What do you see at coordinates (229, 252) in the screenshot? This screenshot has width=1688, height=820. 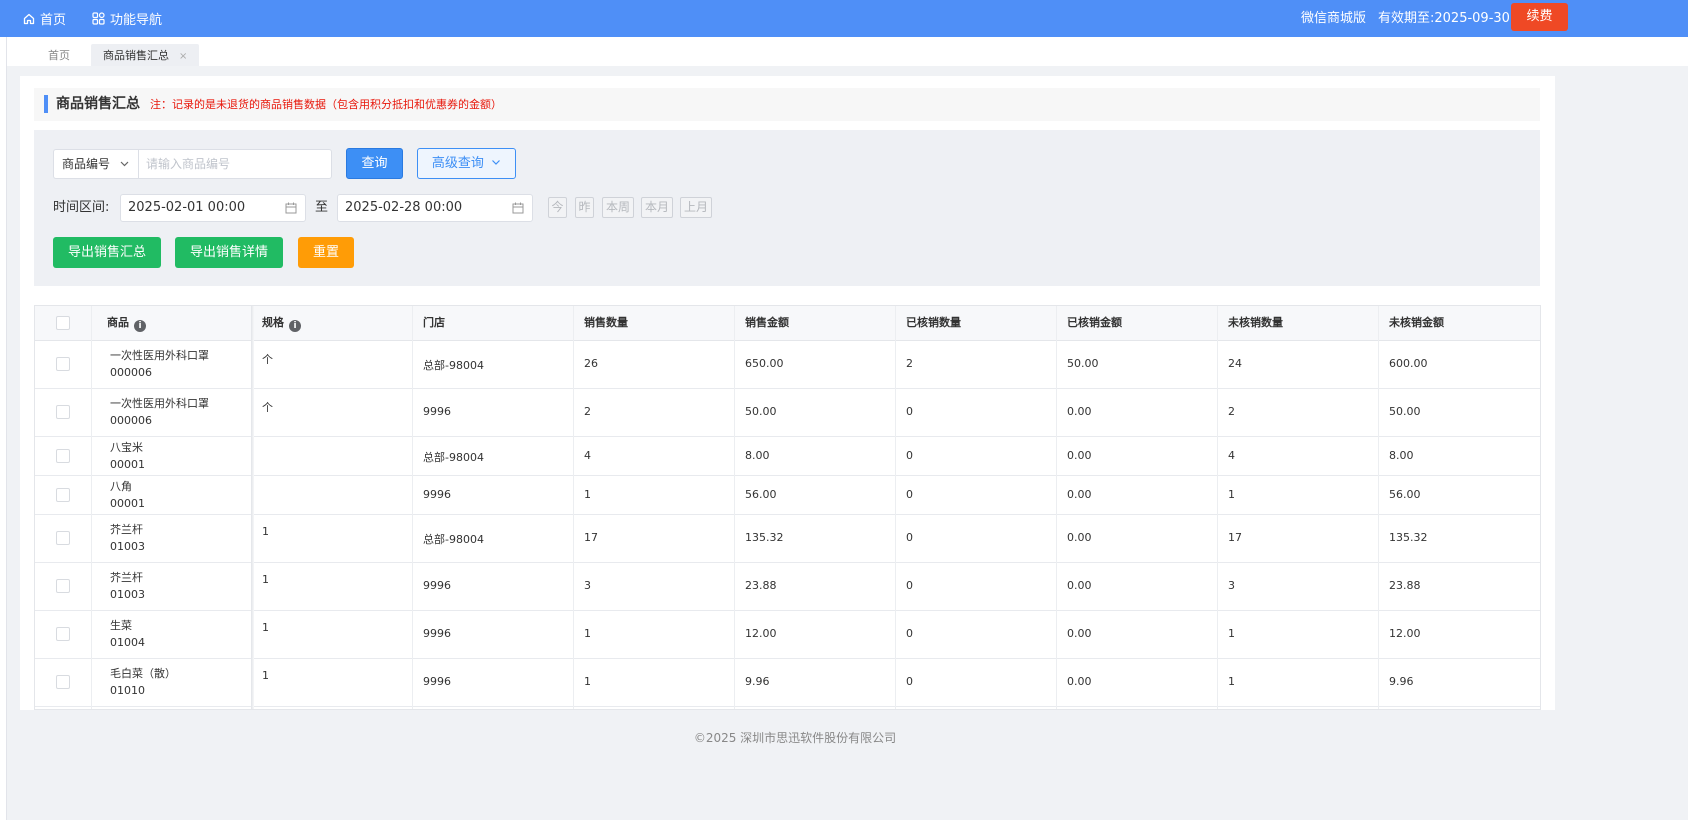 I see `export-detail-button: 导出销售详情` at bounding box center [229, 252].